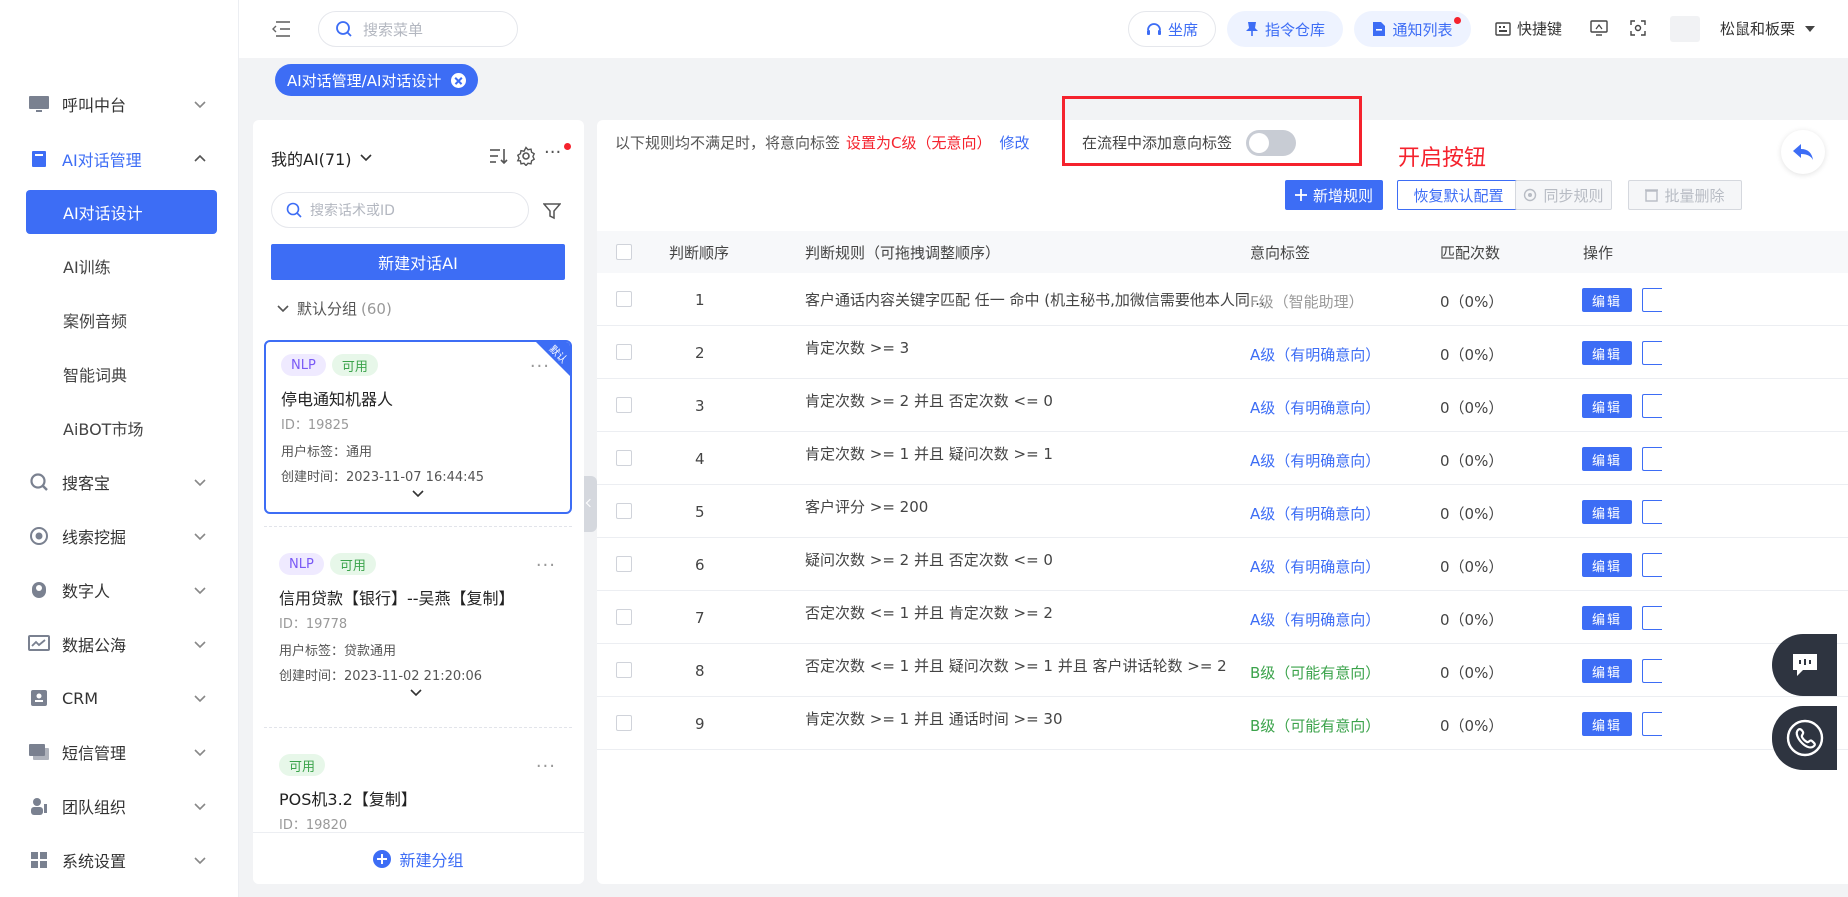 The width and height of the screenshot is (1848, 897). Describe the element at coordinates (1685, 29) in the screenshot. I see `avatar` at that location.